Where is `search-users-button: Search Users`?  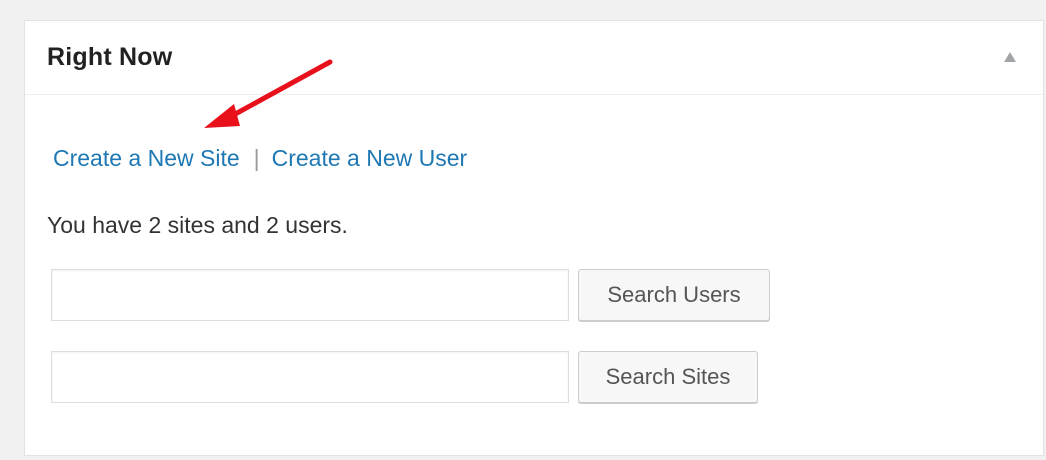
search-users-button: Search Users is located at coordinates (674, 295).